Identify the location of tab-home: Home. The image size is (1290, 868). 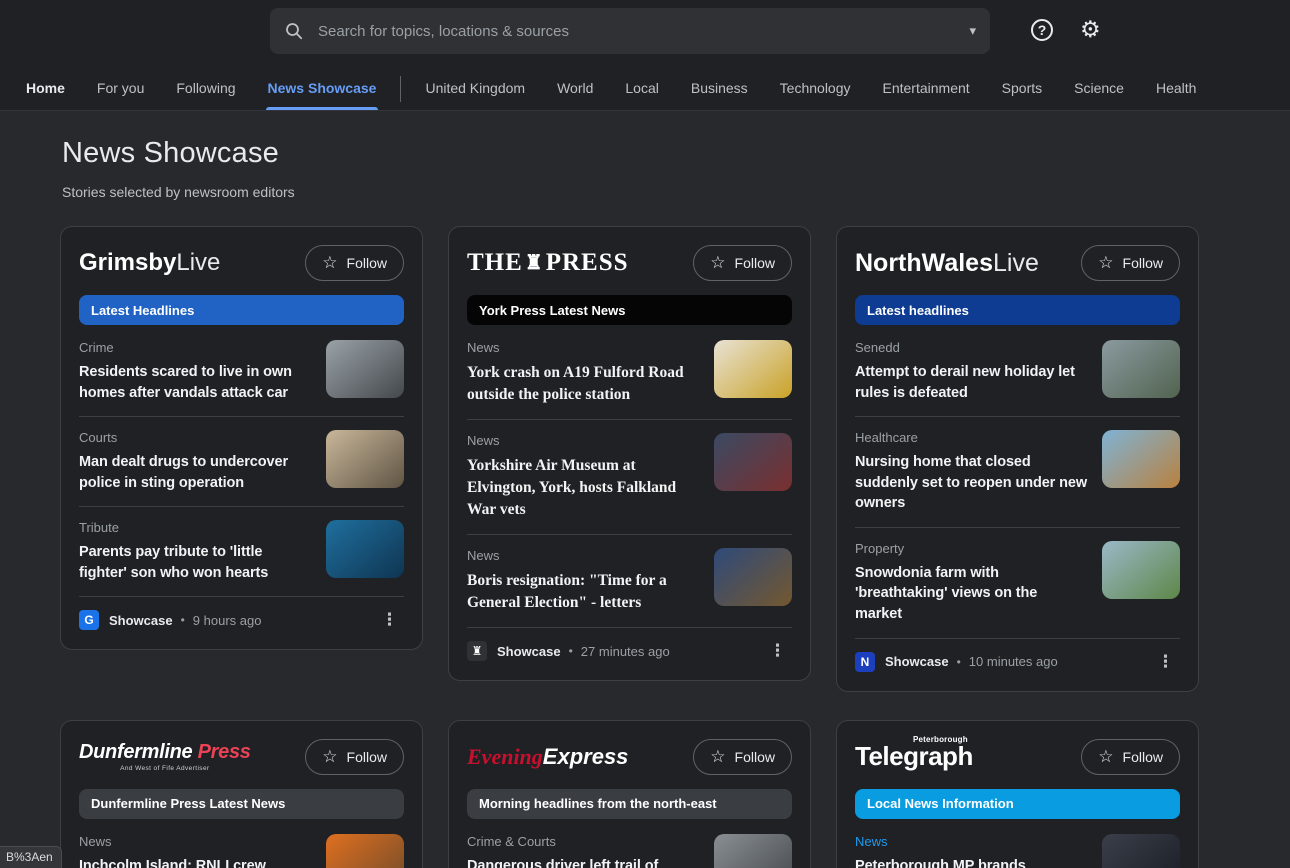
(45, 95).